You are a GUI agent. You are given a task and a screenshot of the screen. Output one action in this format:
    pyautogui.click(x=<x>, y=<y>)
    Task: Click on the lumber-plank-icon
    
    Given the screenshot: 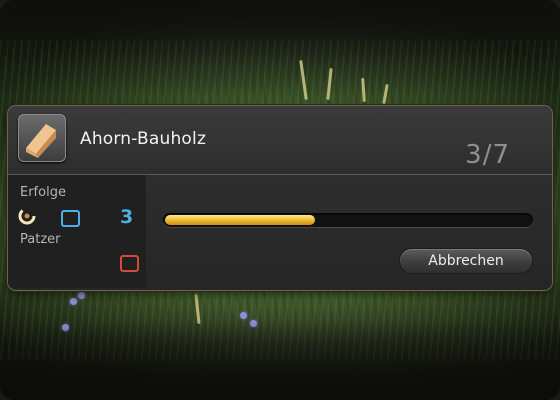 What is the action you would take?
    pyautogui.click(x=42, y=138)
    